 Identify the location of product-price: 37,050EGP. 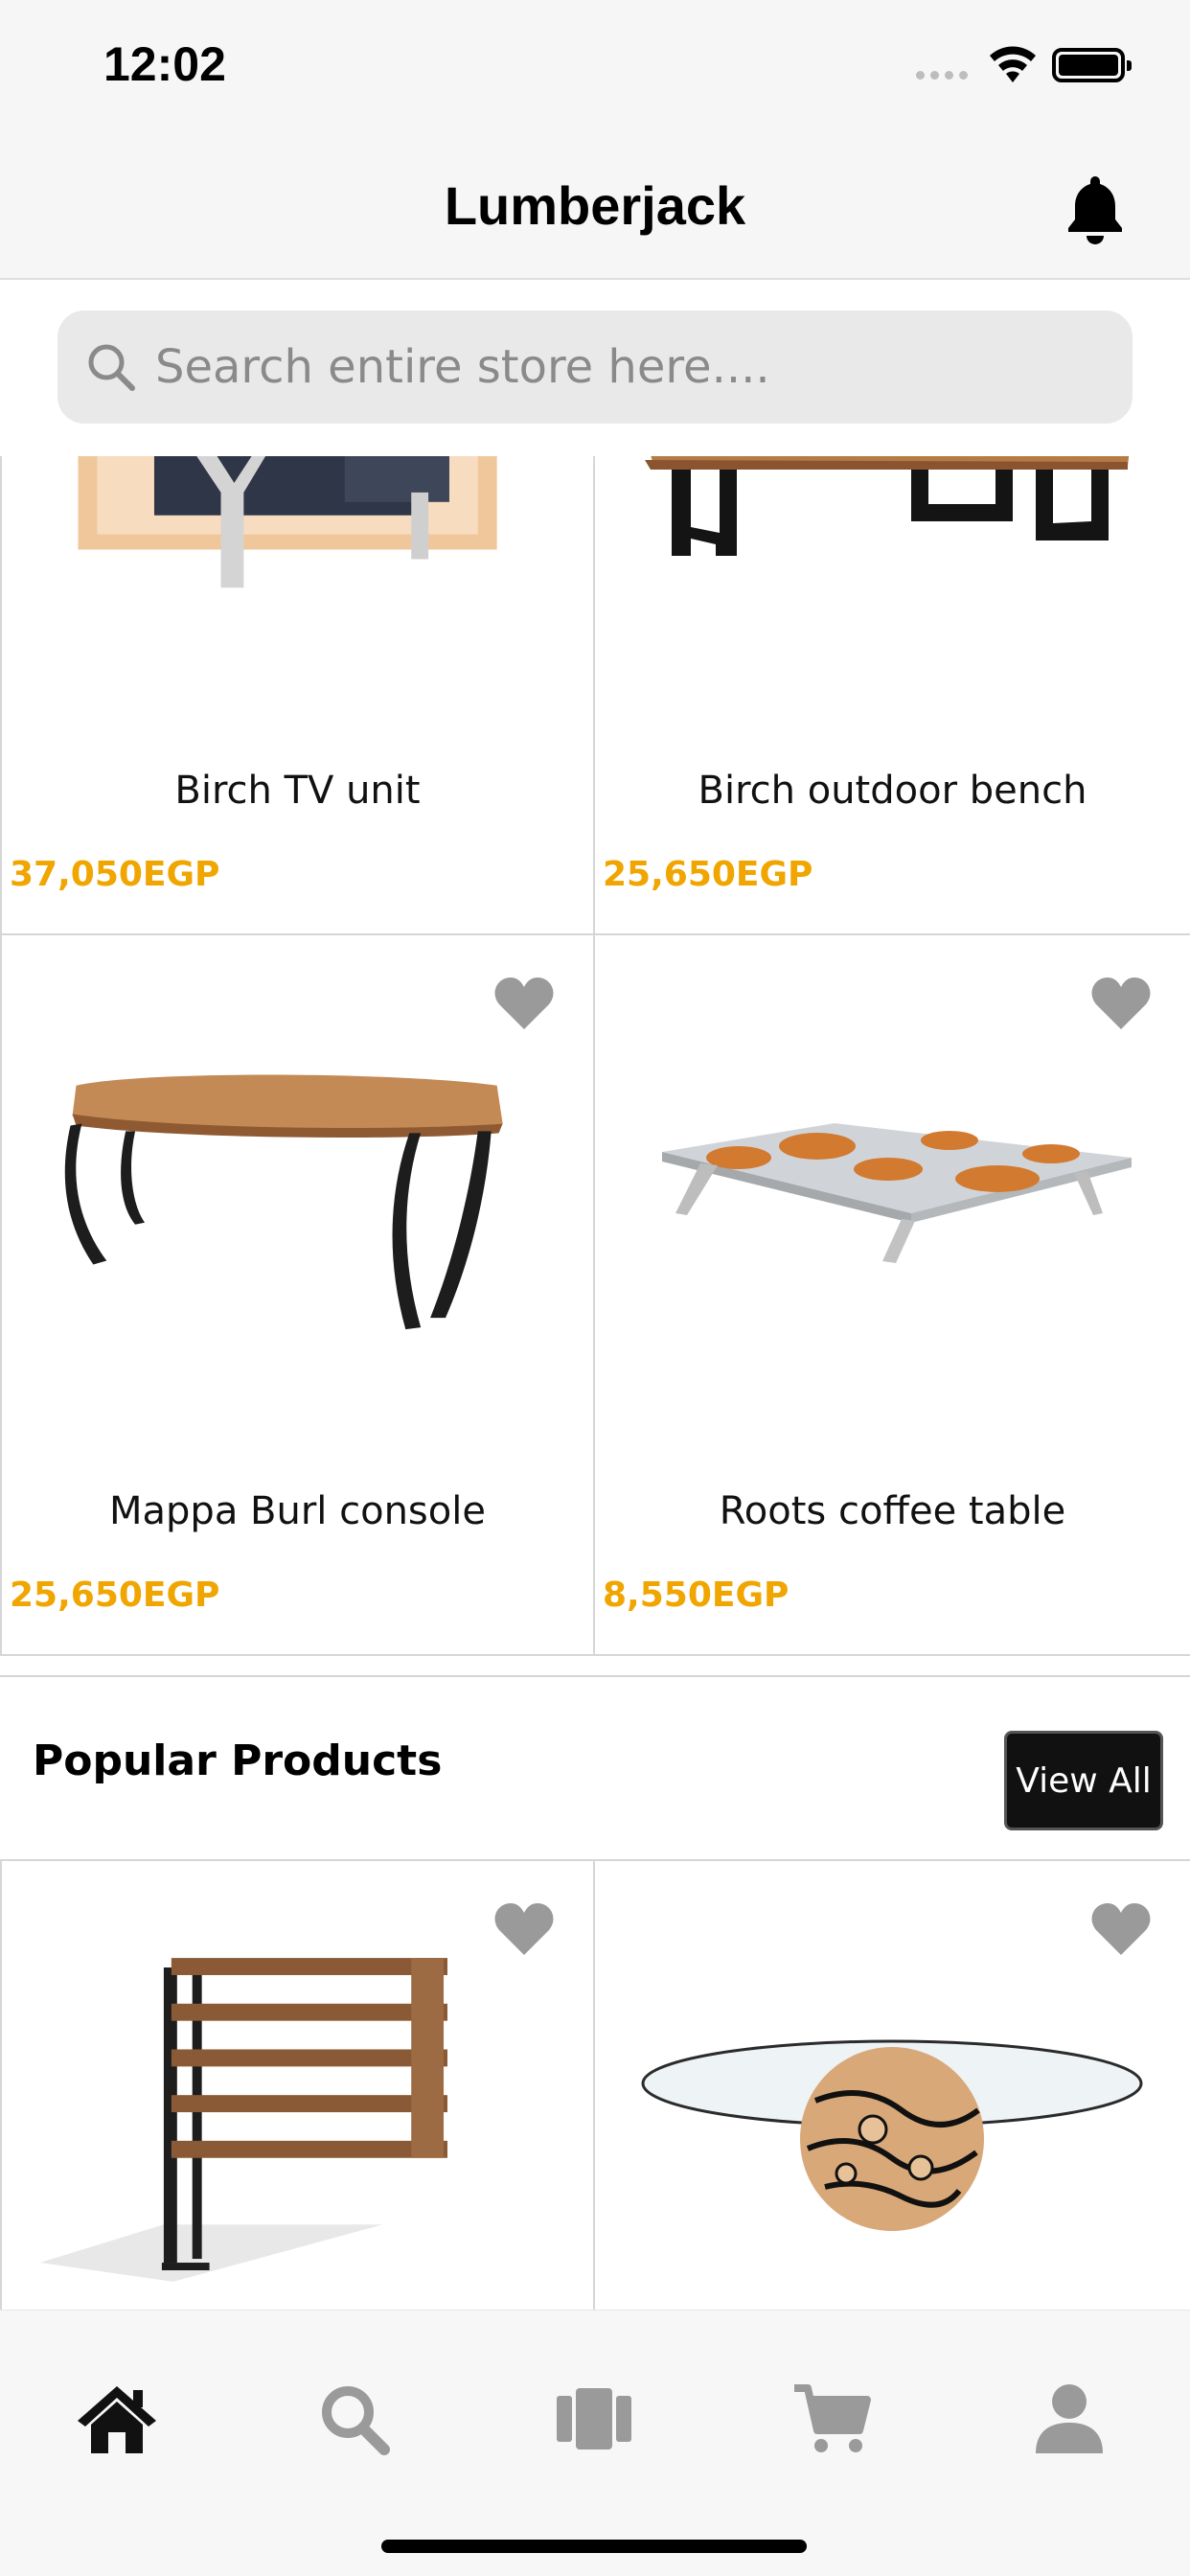
(115, 874).